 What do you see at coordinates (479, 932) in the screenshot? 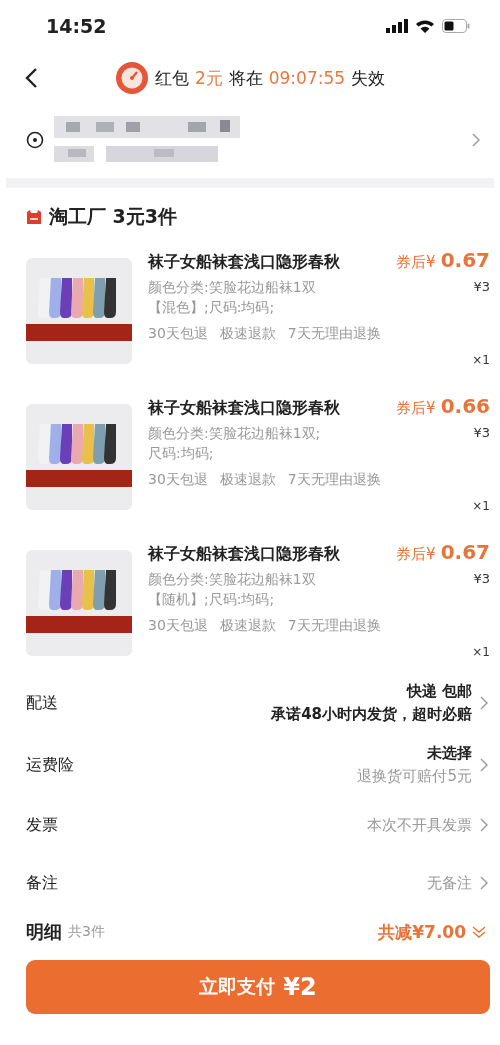
I see `expand-icon` at bounding box center [479, 932].